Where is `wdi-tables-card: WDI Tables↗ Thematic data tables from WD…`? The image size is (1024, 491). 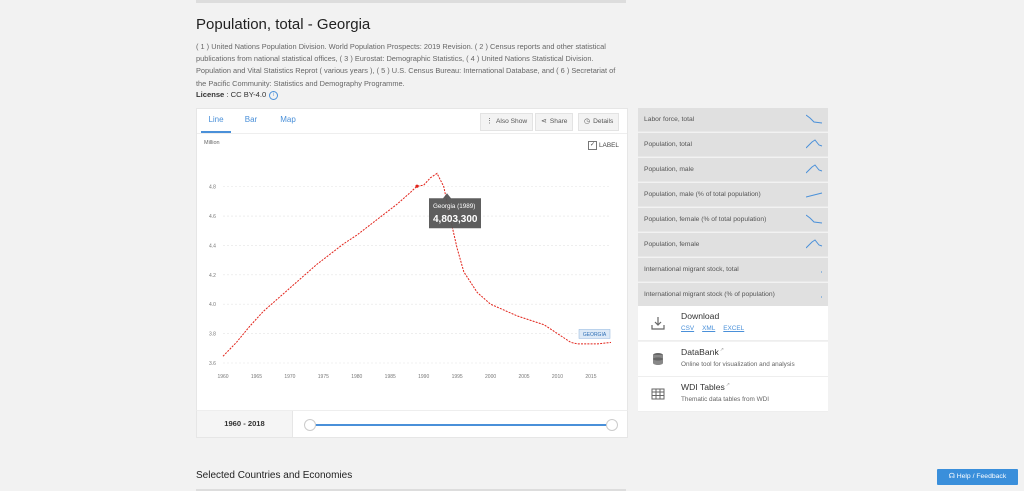 wdi-tables-card: WDI Tables↗ Thematic data tables from WD… is located at coordinates (733, 394).